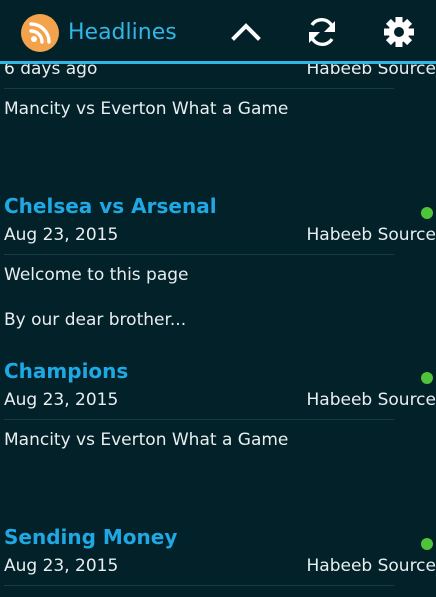  Describe the element at coordinates (246, 32) in the screenshot. I see `chevron-up-icon` at that location.